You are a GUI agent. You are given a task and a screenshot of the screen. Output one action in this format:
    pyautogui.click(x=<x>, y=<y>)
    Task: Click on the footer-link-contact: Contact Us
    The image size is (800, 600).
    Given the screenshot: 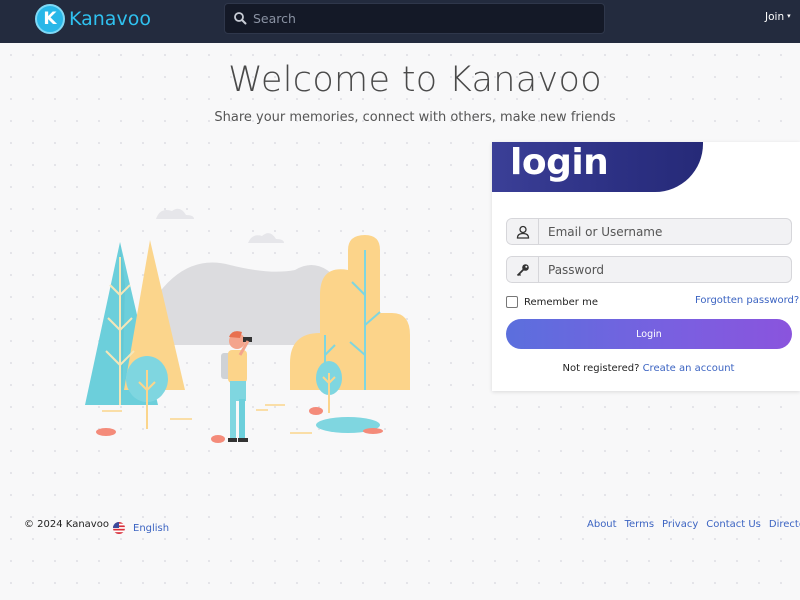 What is the action you would take?
    pyautogui.click(x=733, y=524)
    